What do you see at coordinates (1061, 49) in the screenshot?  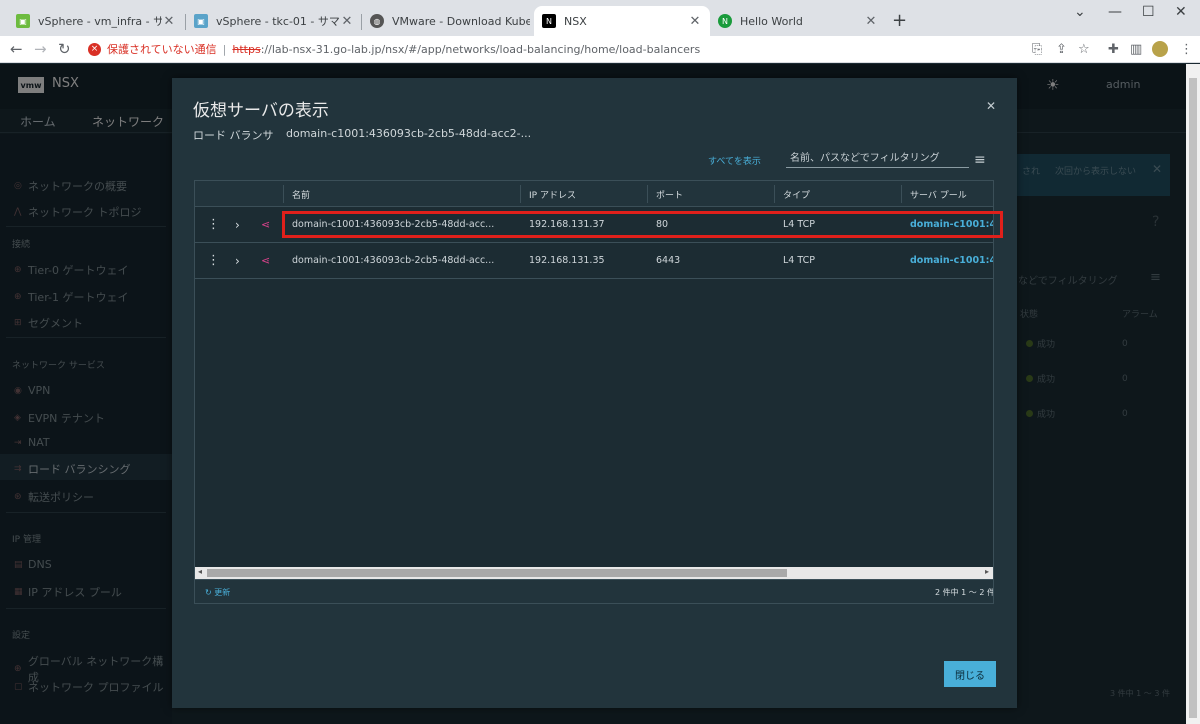 I see `share-icon: ⇪` at bounding box center [1061, 49].